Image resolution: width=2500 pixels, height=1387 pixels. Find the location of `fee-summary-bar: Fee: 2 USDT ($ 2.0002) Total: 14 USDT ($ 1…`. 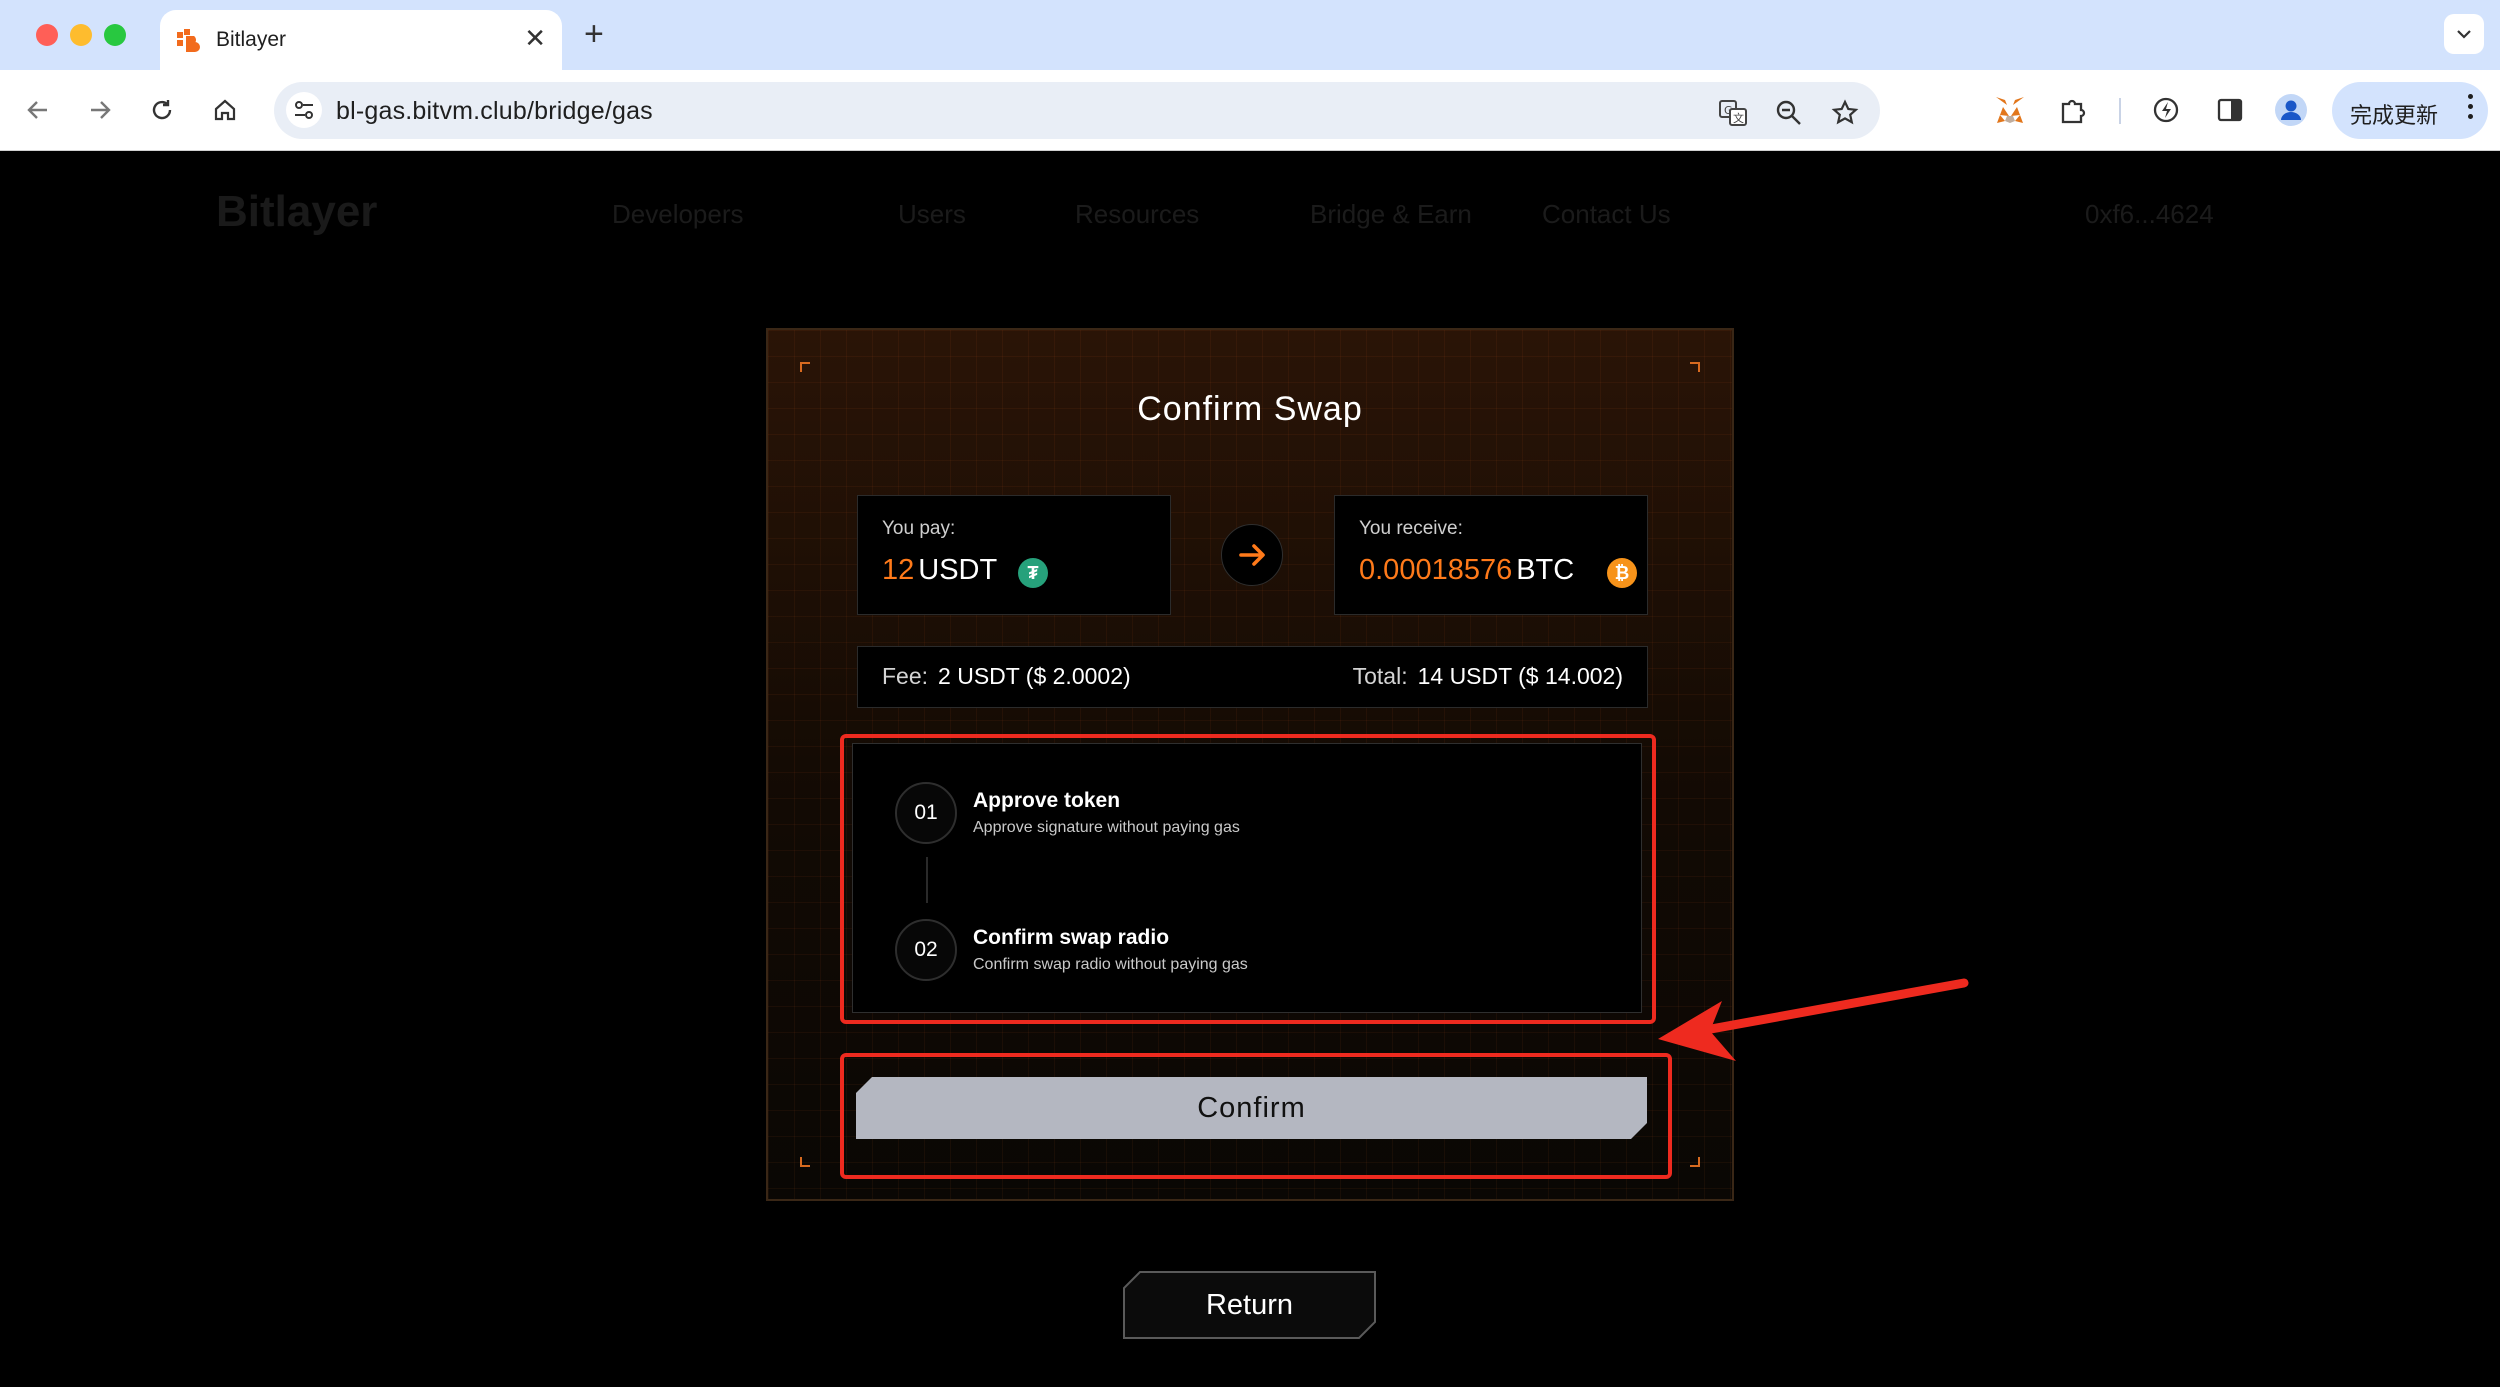

fee-summary-bar: Fee: 2 USDT ($ 2.0002) Total: 14 USDT ($ 1… is located at coordinates (1252, 677).